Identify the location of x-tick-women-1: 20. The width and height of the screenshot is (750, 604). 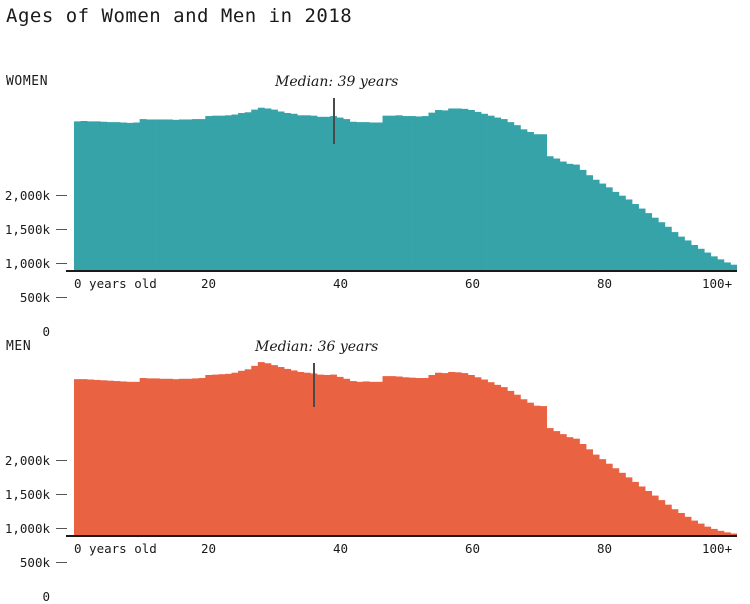
(209, 283).